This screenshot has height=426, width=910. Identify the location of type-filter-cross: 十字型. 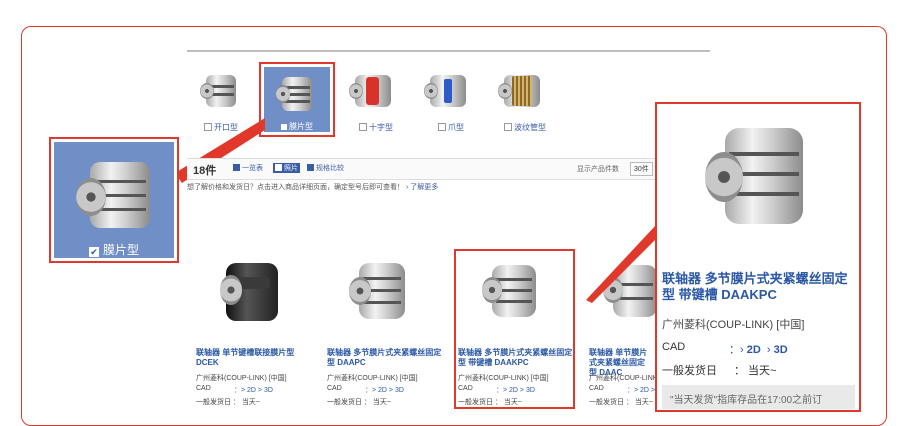
(376, 102).